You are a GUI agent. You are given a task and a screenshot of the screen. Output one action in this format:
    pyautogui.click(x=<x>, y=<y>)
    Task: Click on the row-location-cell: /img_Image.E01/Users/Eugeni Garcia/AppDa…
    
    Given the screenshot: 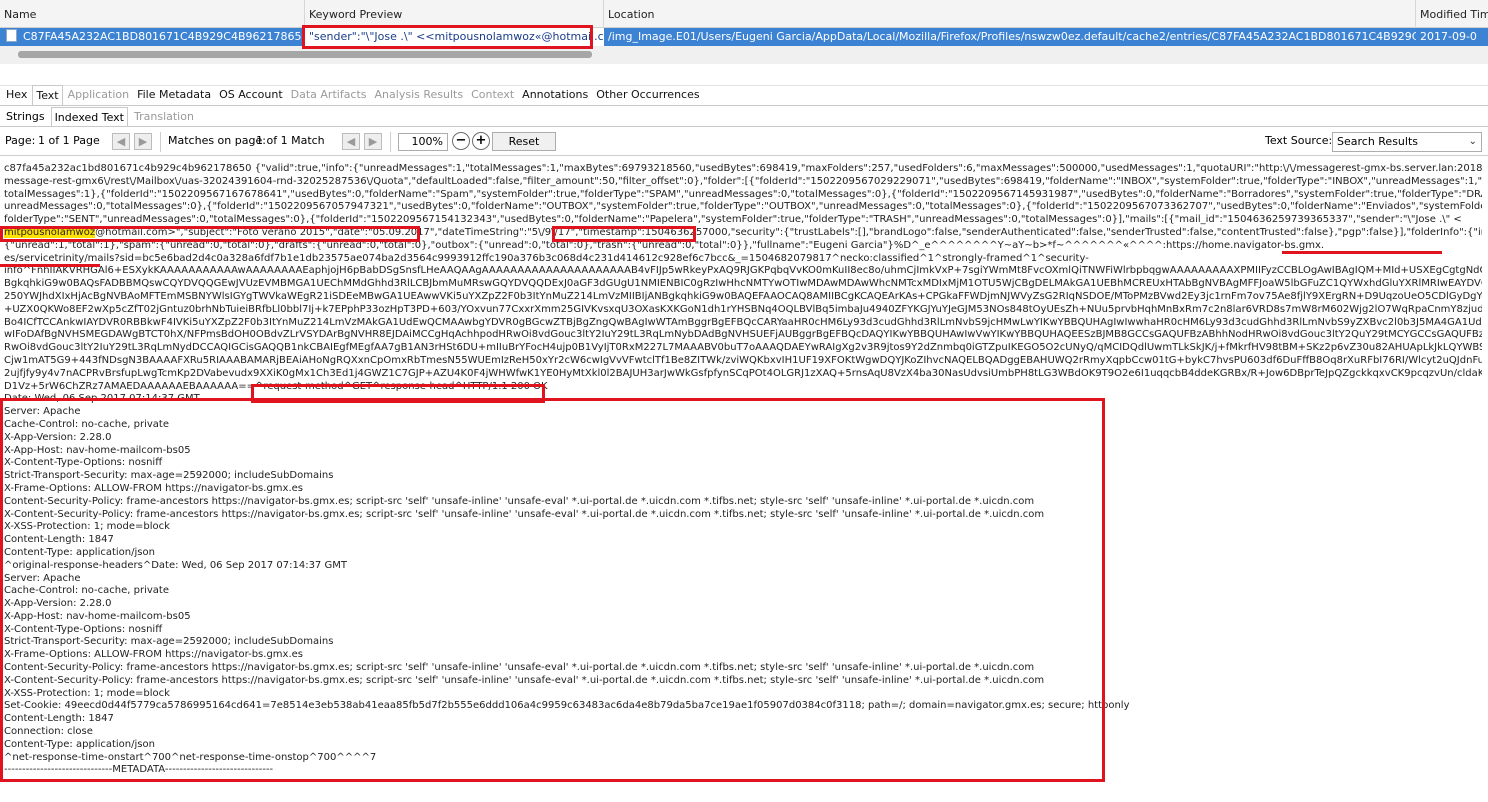 What is the action you would take?
    pyautogui.click(x=1010, y=37)
    